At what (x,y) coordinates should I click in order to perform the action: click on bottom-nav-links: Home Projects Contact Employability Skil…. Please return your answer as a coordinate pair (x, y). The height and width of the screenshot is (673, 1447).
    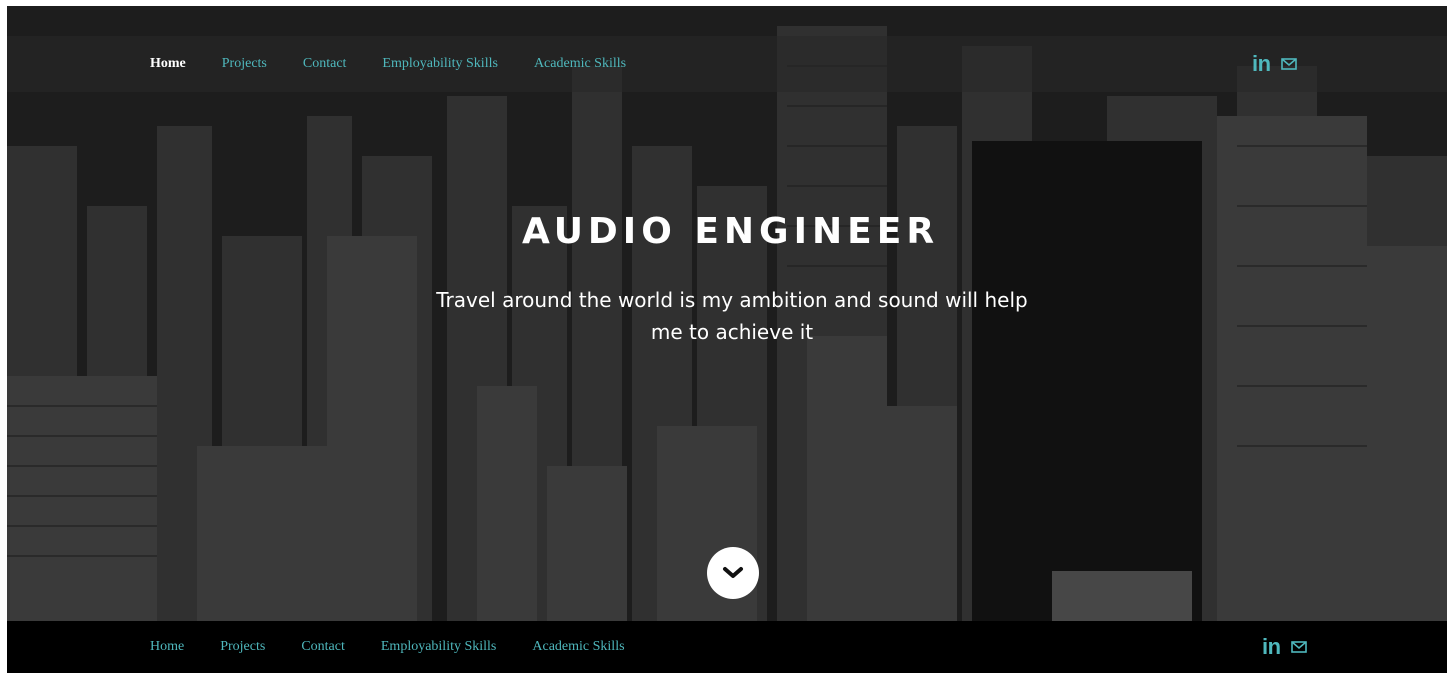
    Looking at the image, I should click on (405, 647).